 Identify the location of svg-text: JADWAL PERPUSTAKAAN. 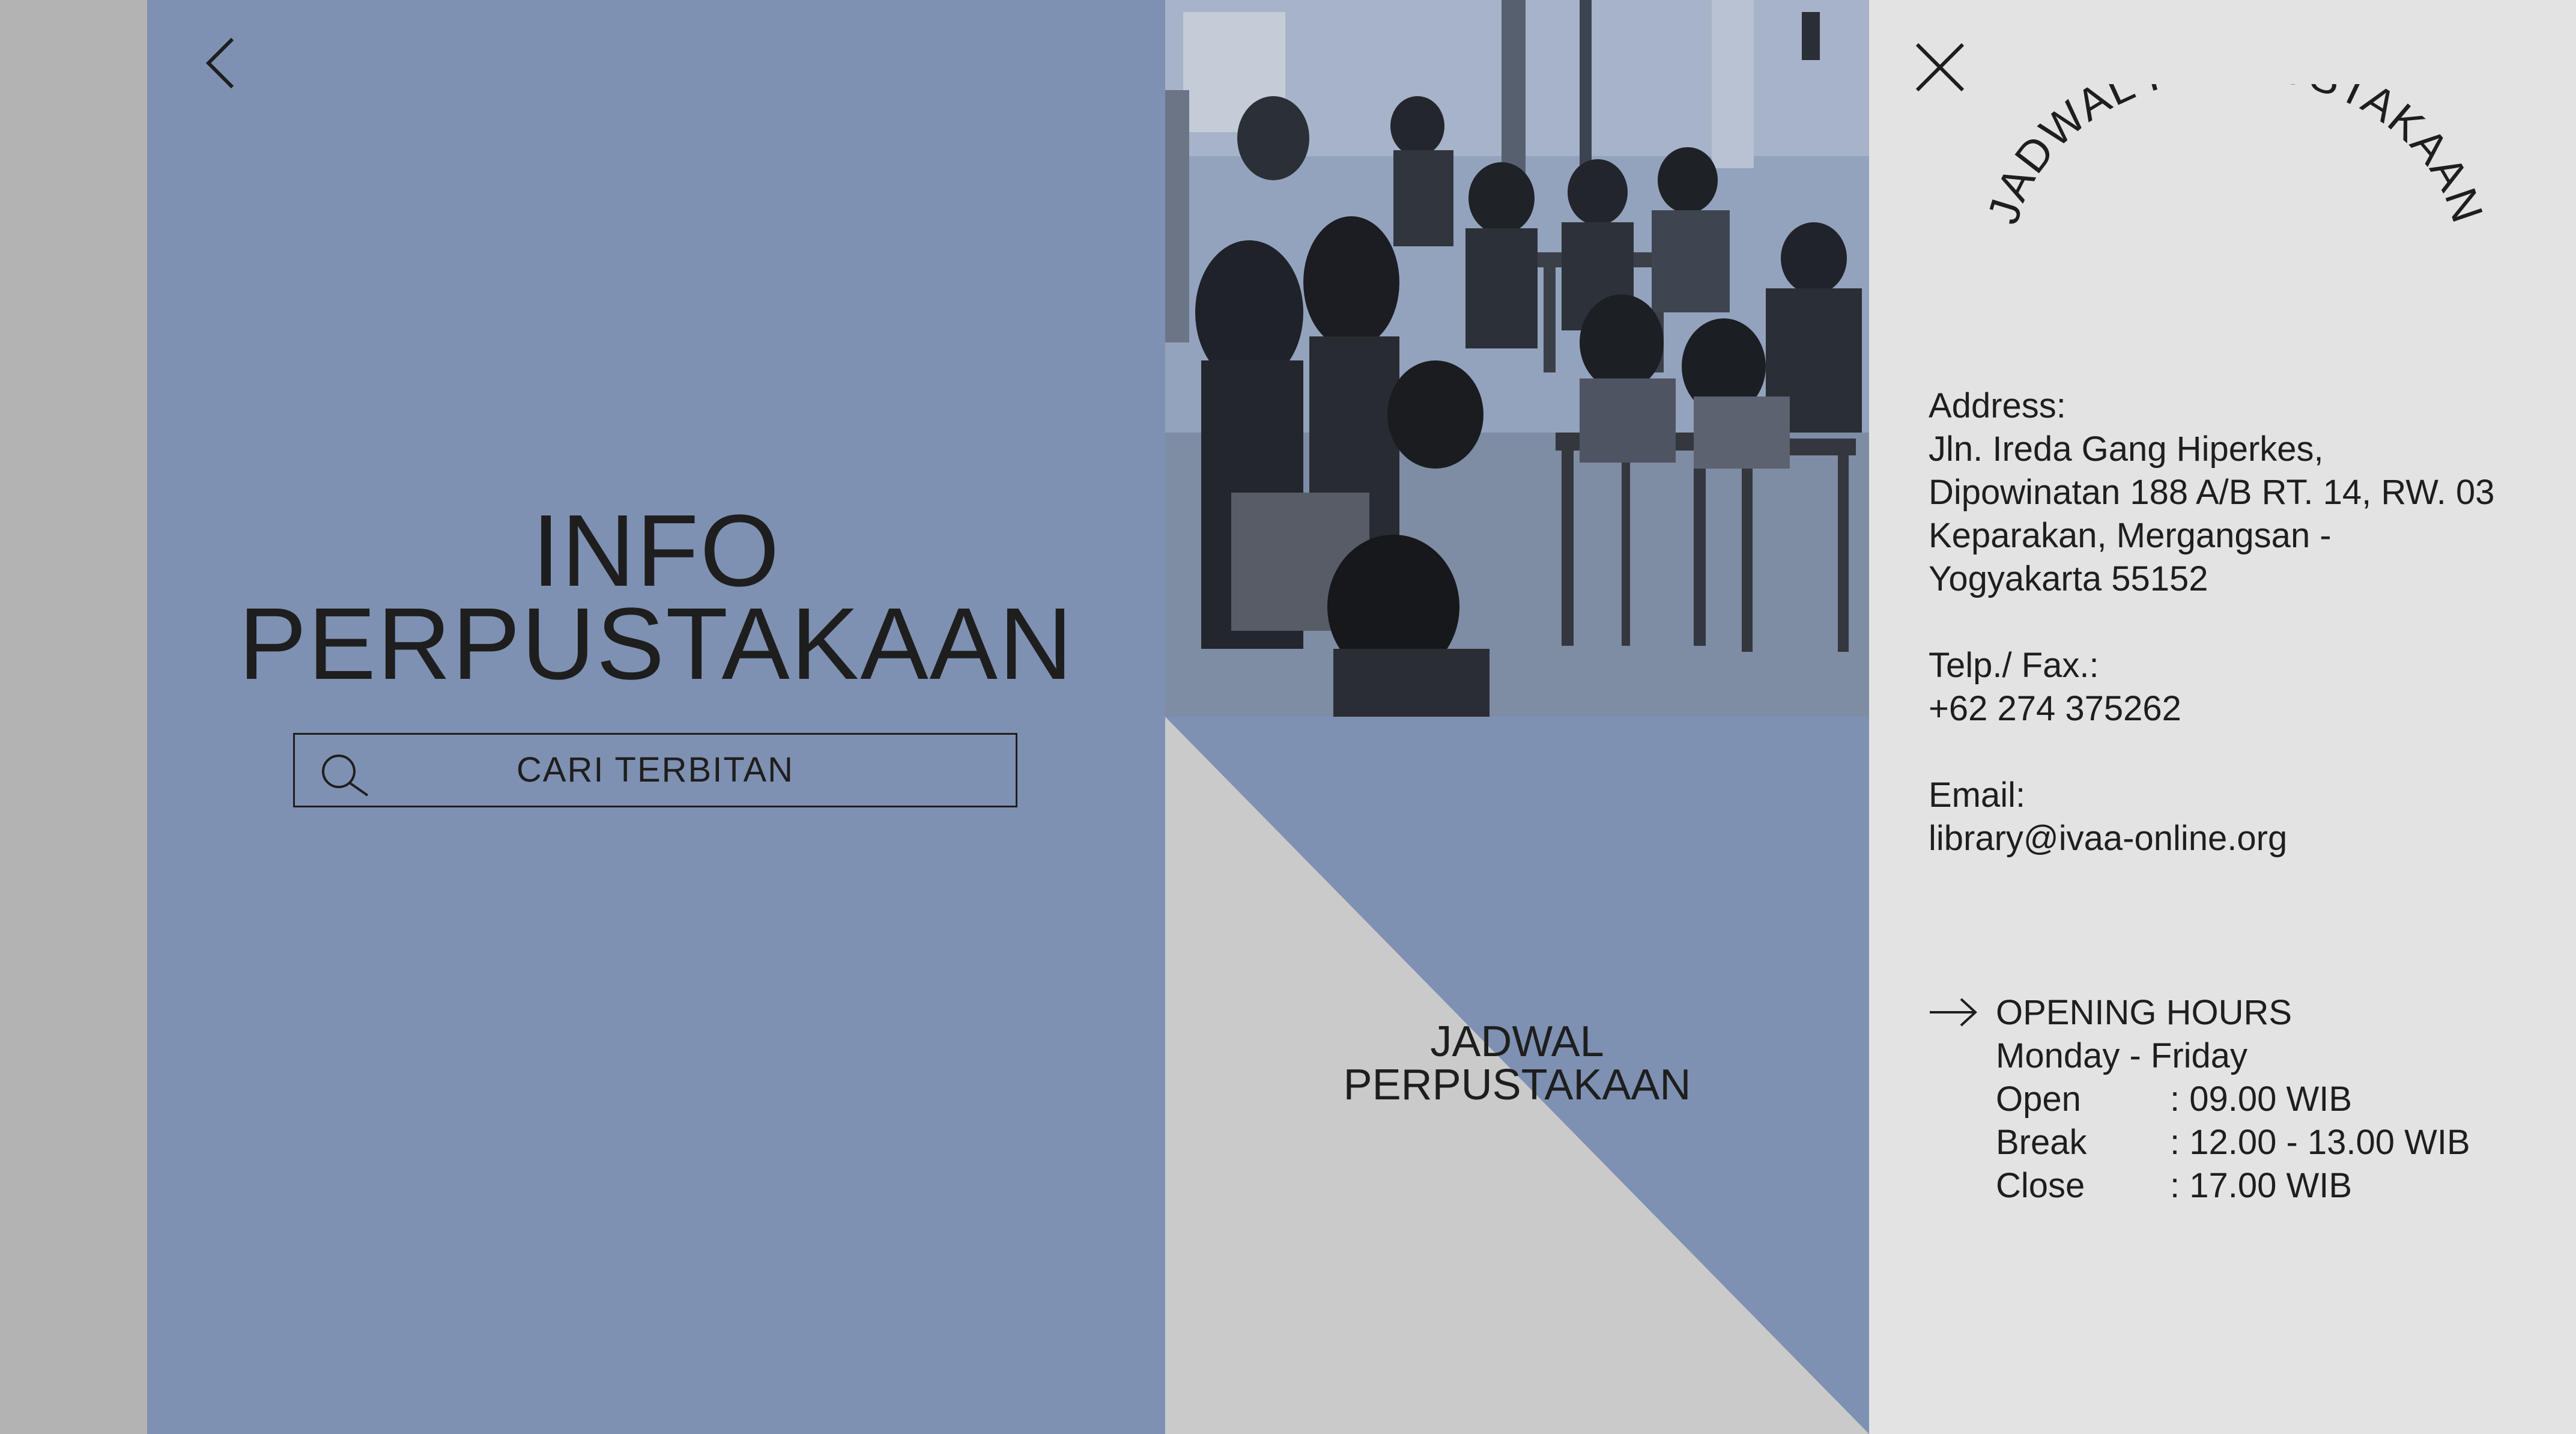
(2235, 157).